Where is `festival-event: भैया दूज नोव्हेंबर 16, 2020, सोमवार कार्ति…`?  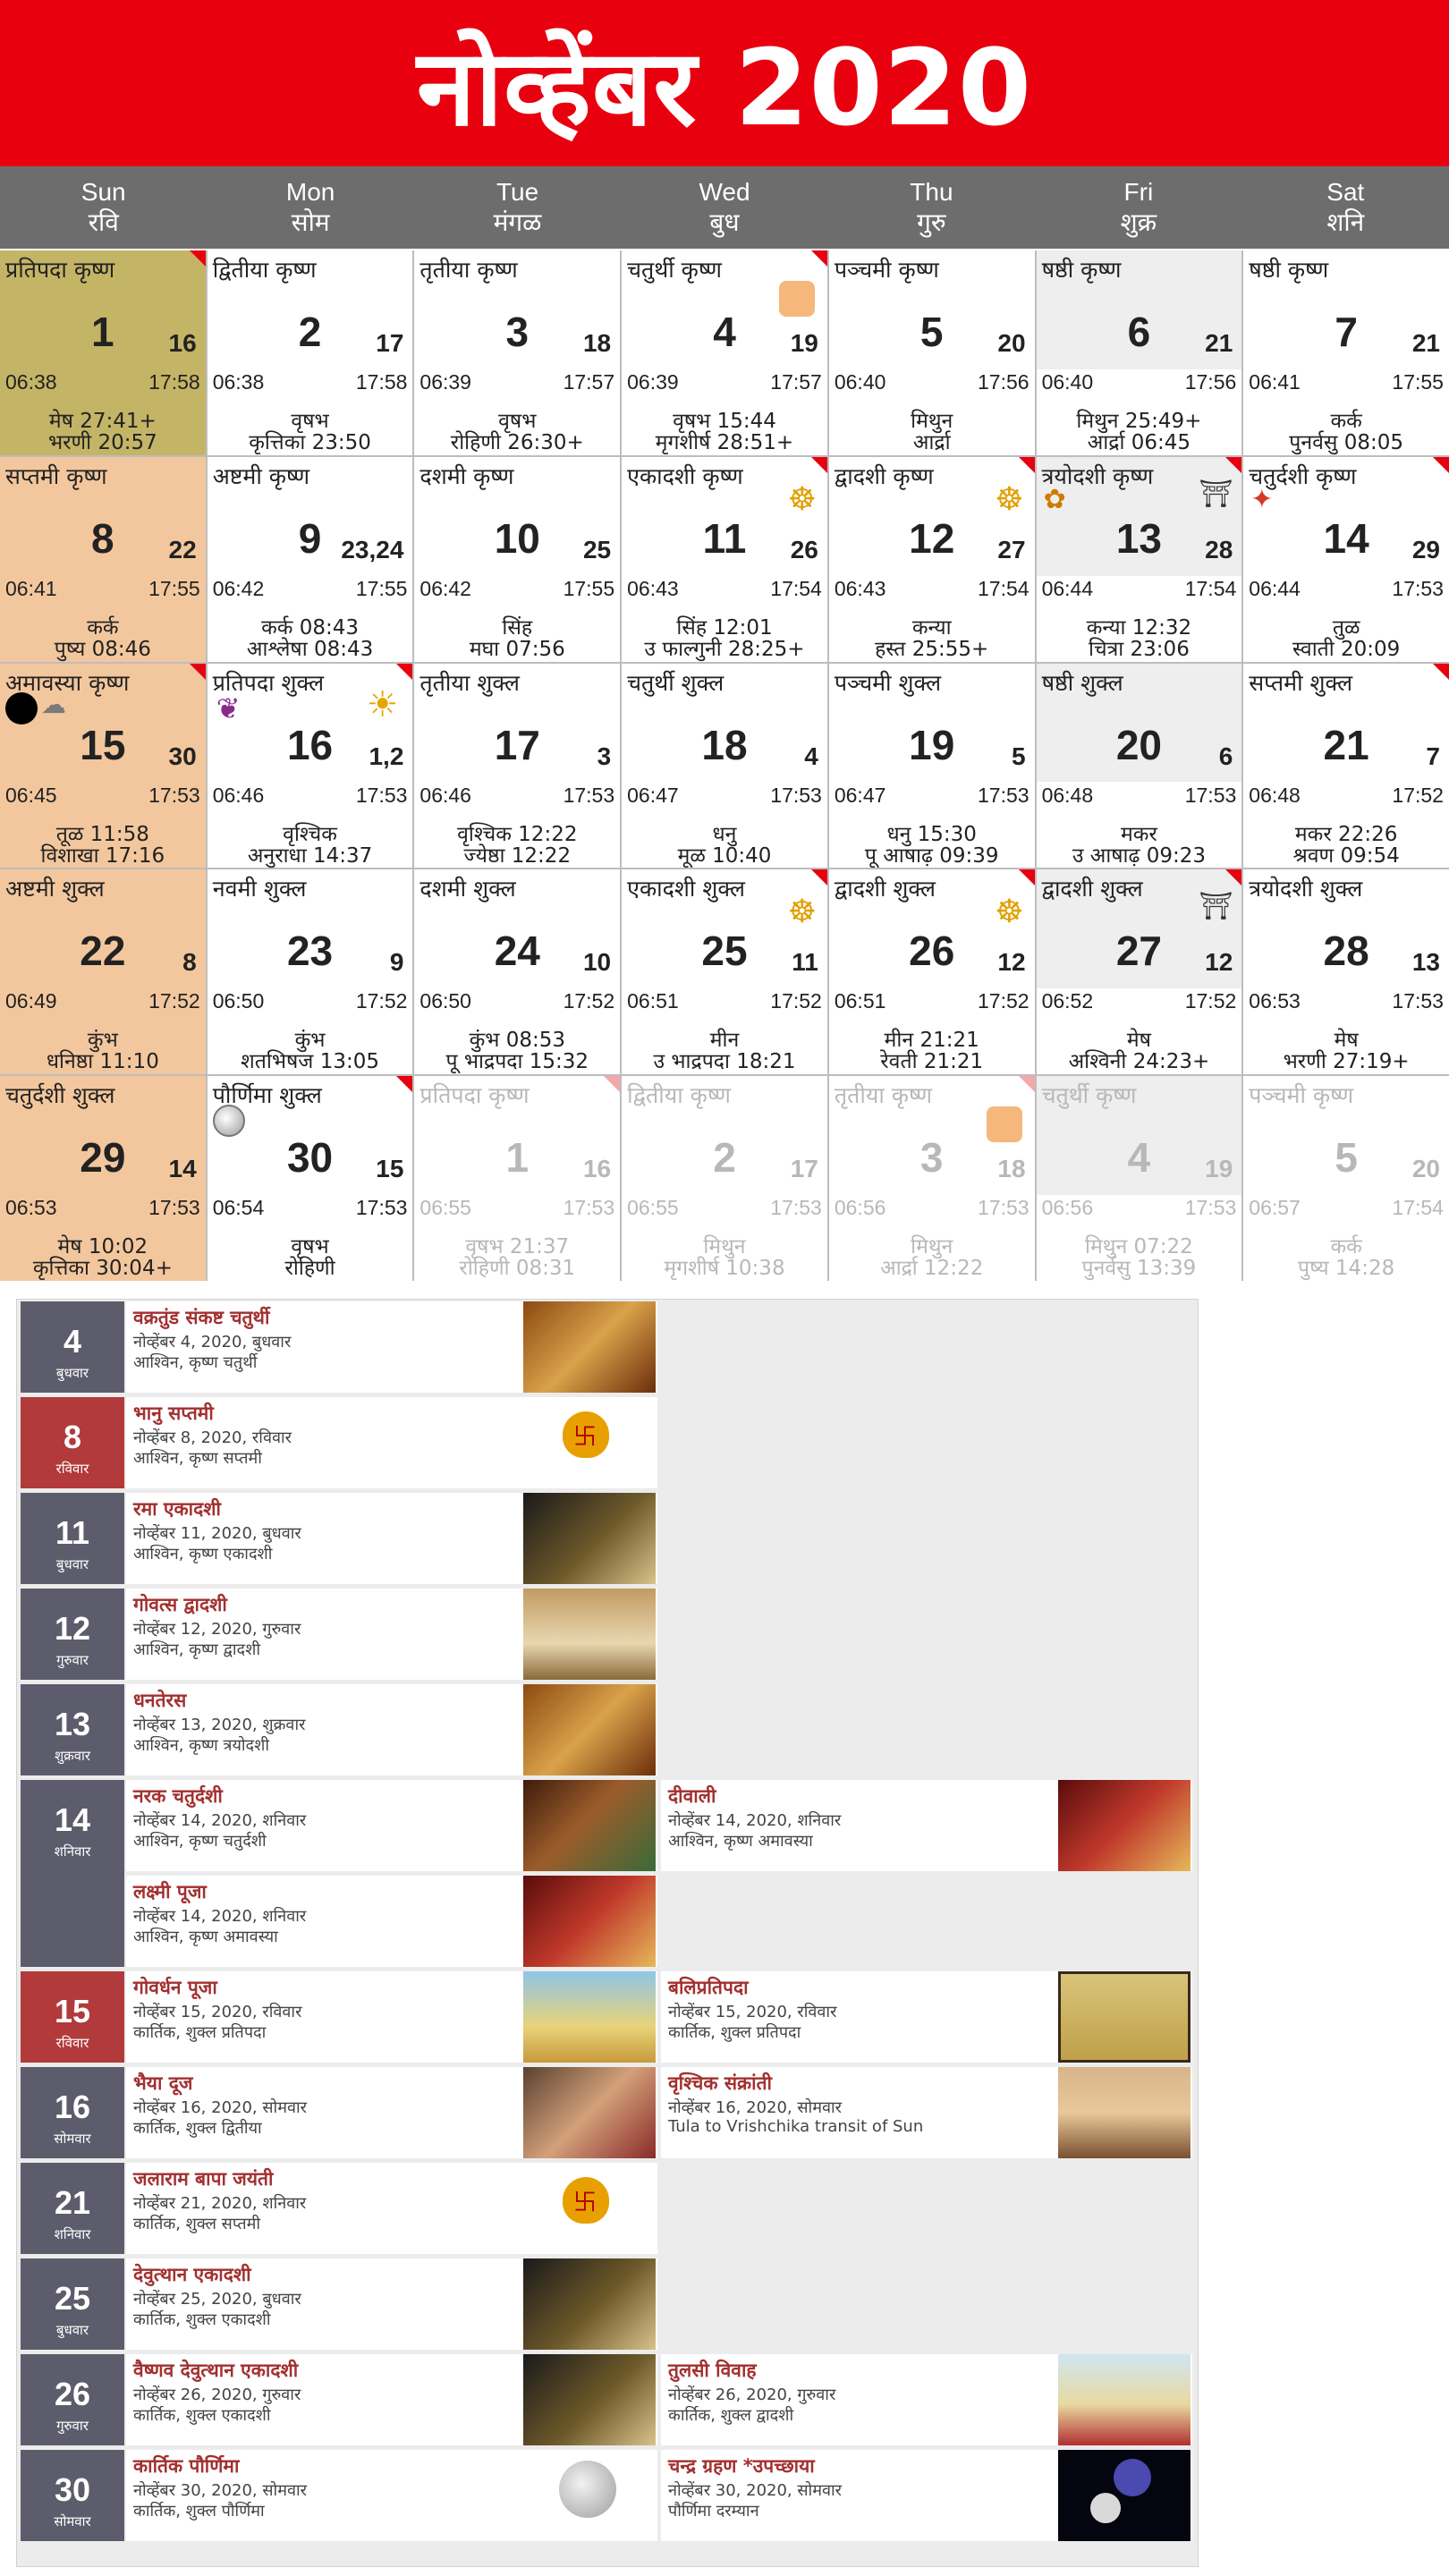 festival-event: भैया दूज नोव्हेंबर 16, 2020, सोमवार कार्ति… is located at coordinates (391, 2112).